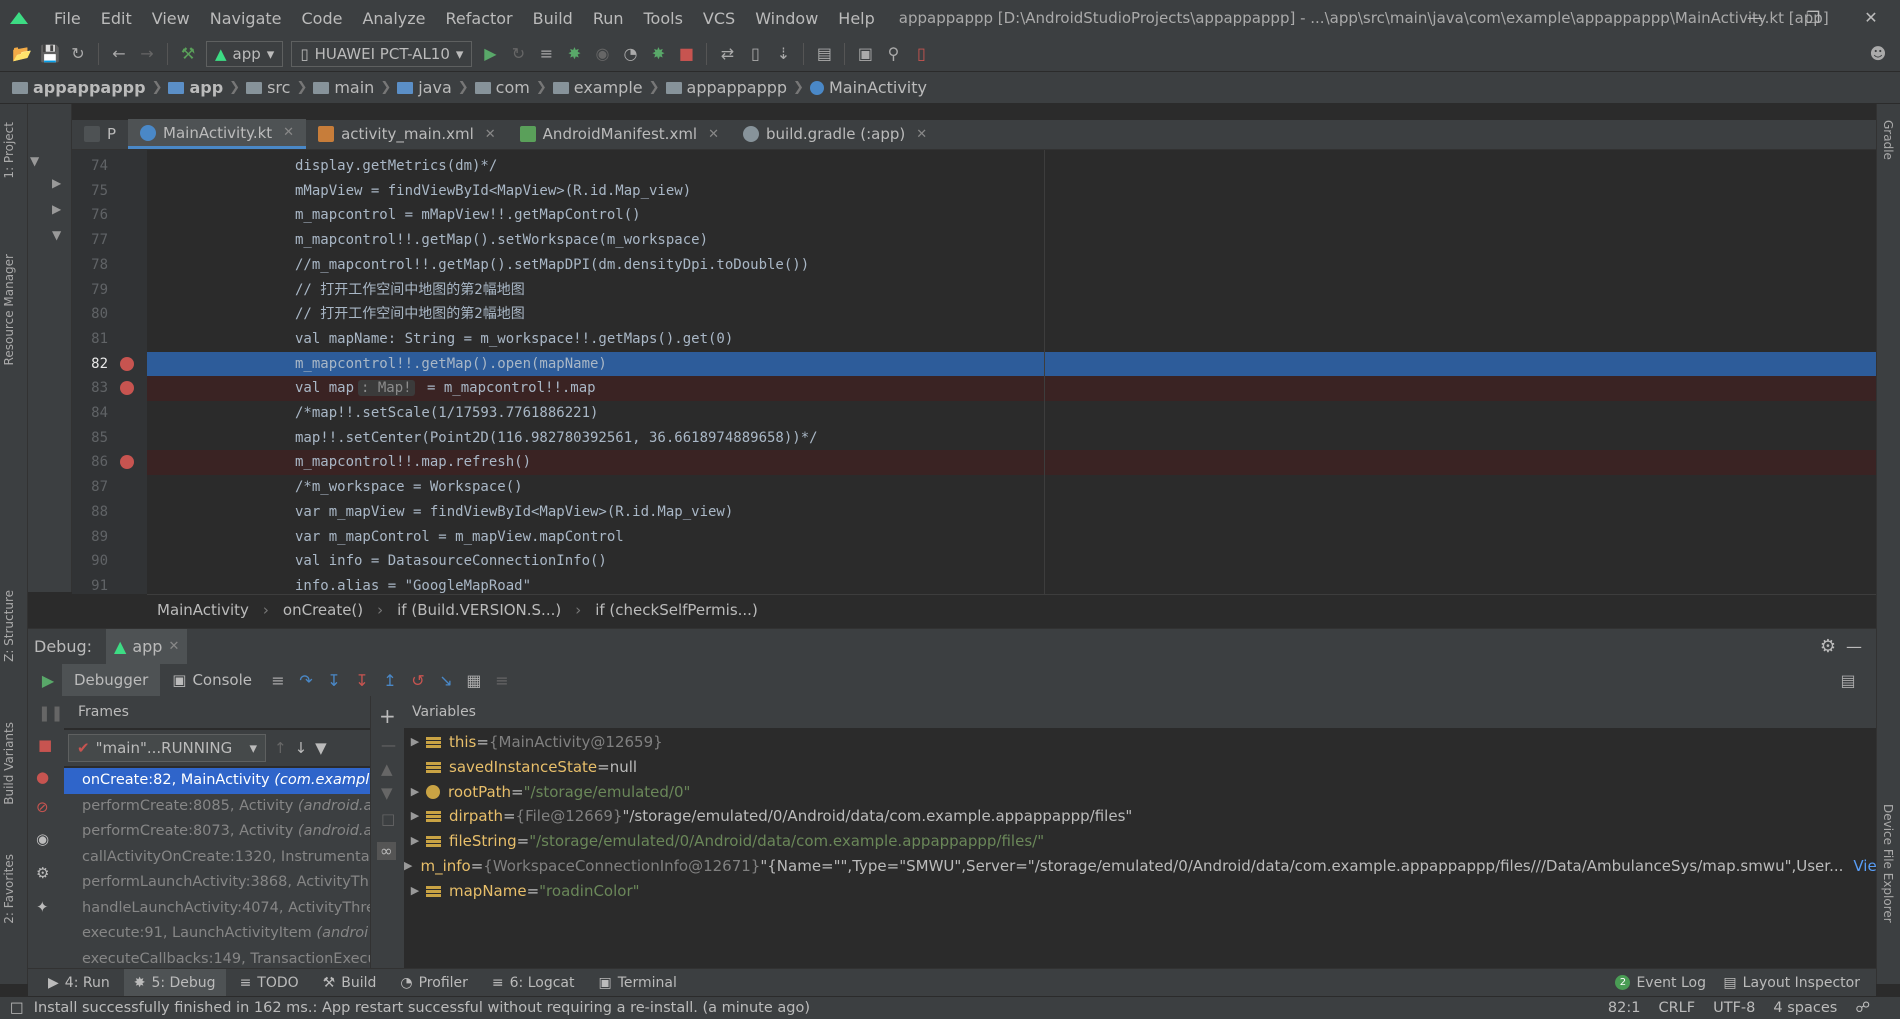 This screenshot has height=1019, width=1900. I want to click on line-number: 80, so click(93, 314).